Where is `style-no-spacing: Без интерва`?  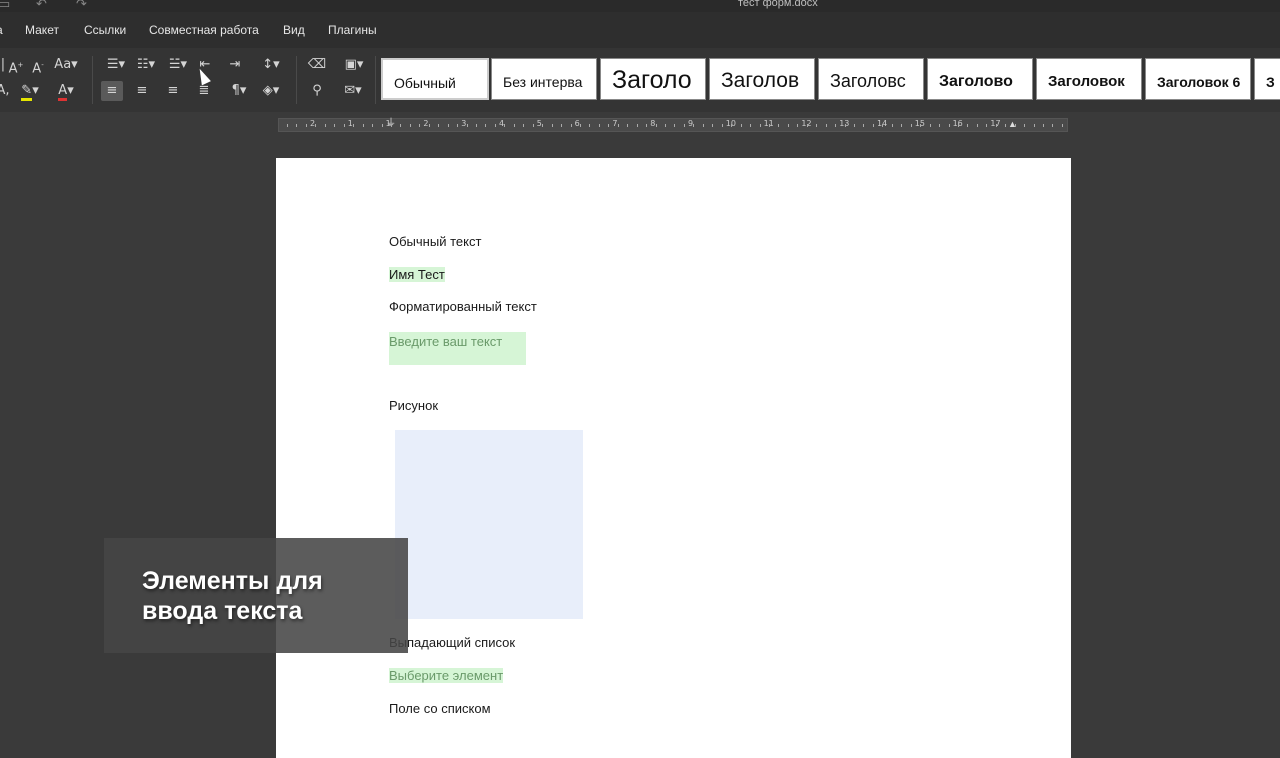
style-no-spacing: Без интерва is located at coordinates (544, 79).